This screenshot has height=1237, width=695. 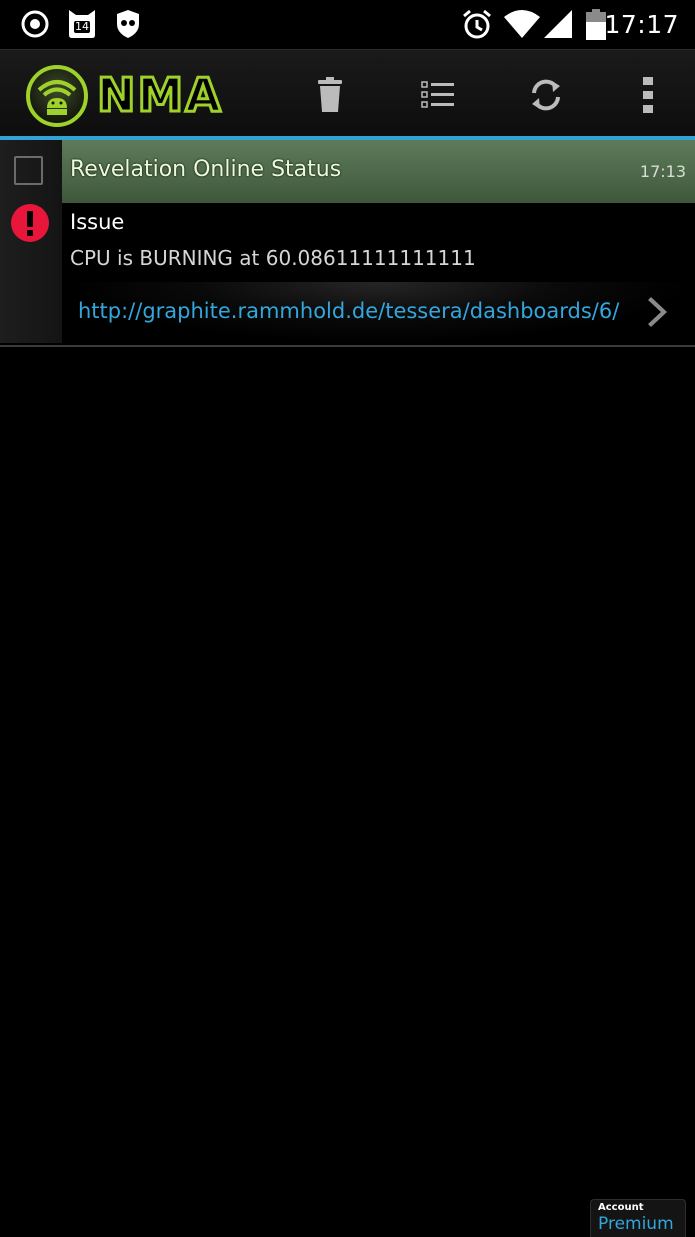 I want to click on notification-description: CPU is BURNING at 60.08611111111111, so click(x=273, y=258).